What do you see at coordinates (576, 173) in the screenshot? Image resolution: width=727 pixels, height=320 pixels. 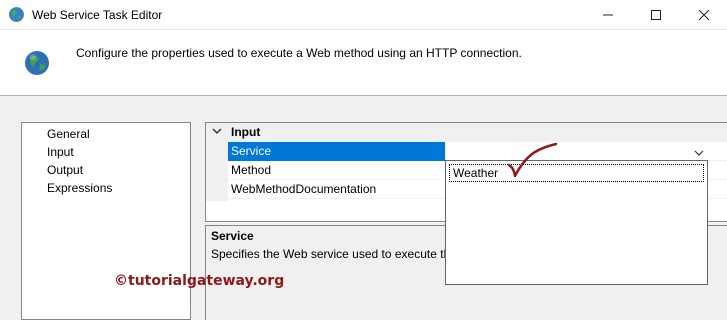 I see `dropdown-option-weather: Weather` at bounding box center [576, 173].